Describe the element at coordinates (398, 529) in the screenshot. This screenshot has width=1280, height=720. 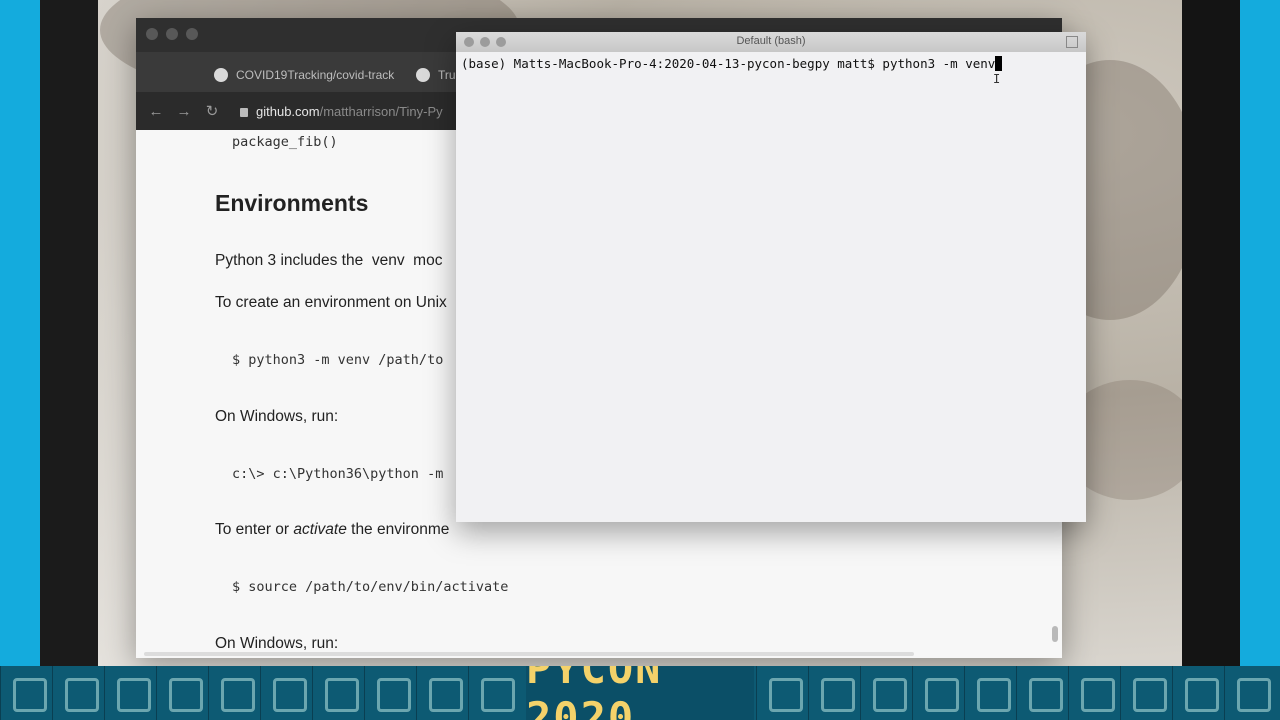
I see `paragraph-text: the environme` at that location.